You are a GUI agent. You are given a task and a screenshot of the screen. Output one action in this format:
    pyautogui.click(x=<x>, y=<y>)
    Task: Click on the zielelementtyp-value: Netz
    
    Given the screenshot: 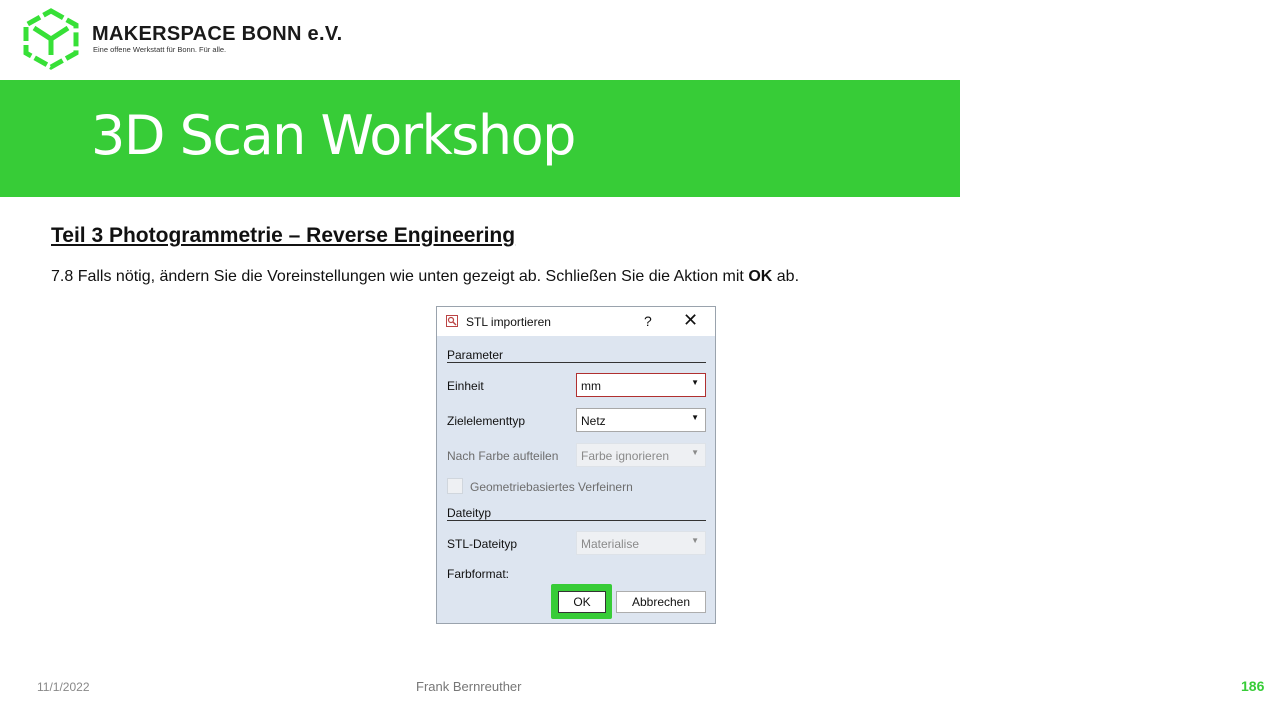 What is the action you would take?
    pyautogui.click(x=593, y=421)
    